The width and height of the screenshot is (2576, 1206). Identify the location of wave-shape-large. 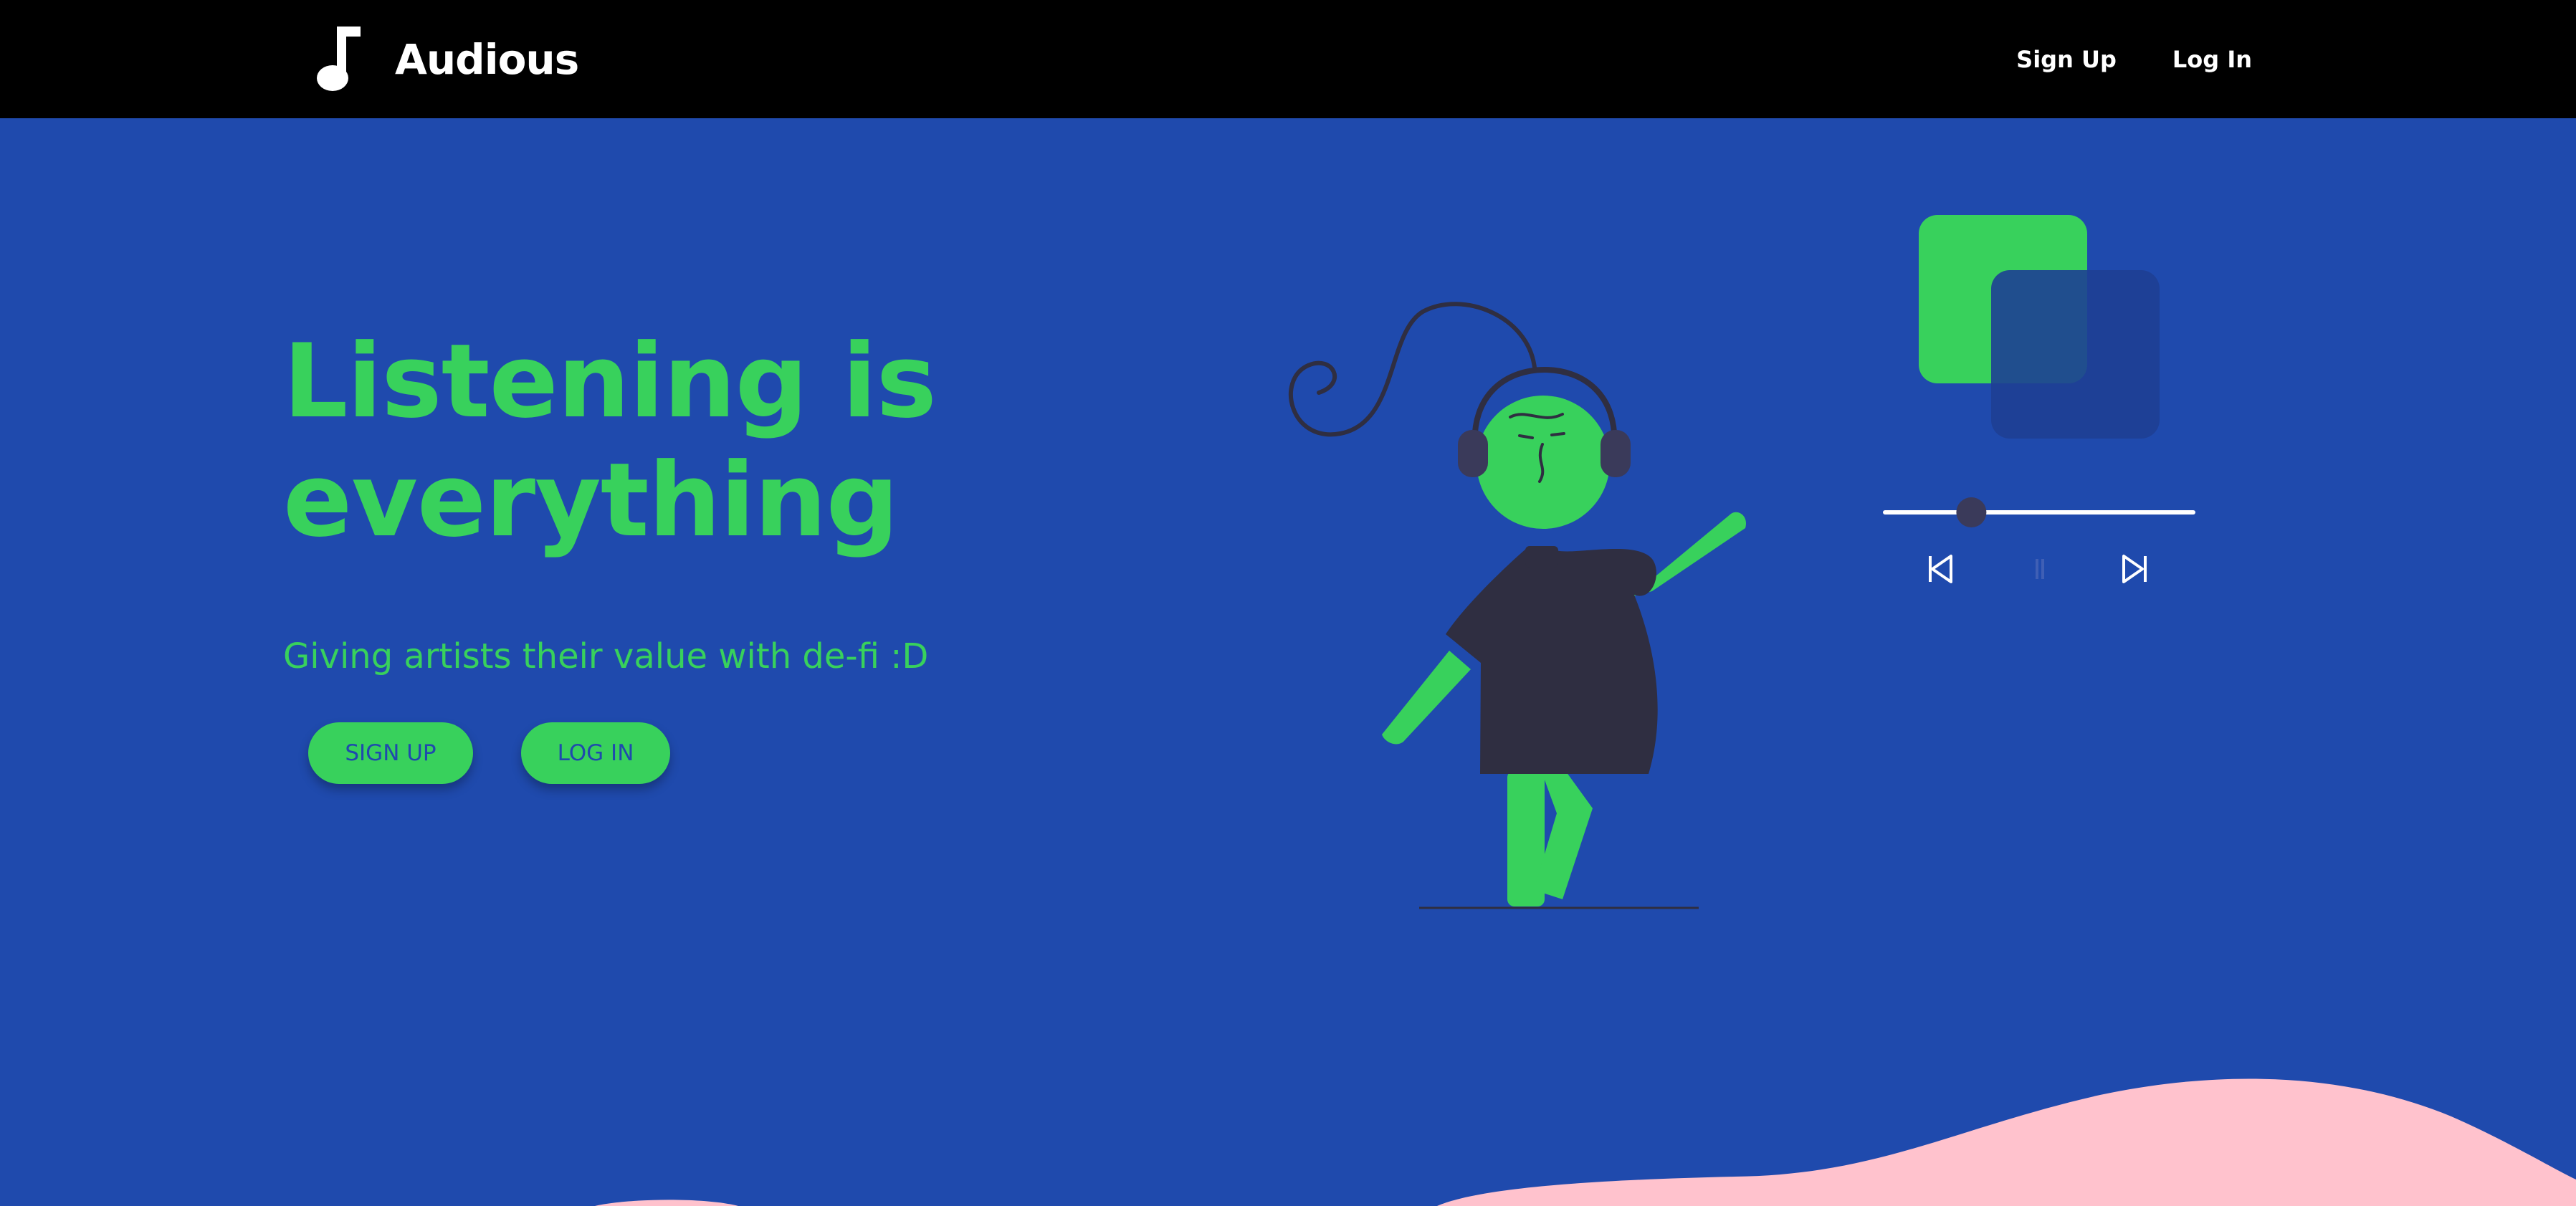
(2006, 1142).